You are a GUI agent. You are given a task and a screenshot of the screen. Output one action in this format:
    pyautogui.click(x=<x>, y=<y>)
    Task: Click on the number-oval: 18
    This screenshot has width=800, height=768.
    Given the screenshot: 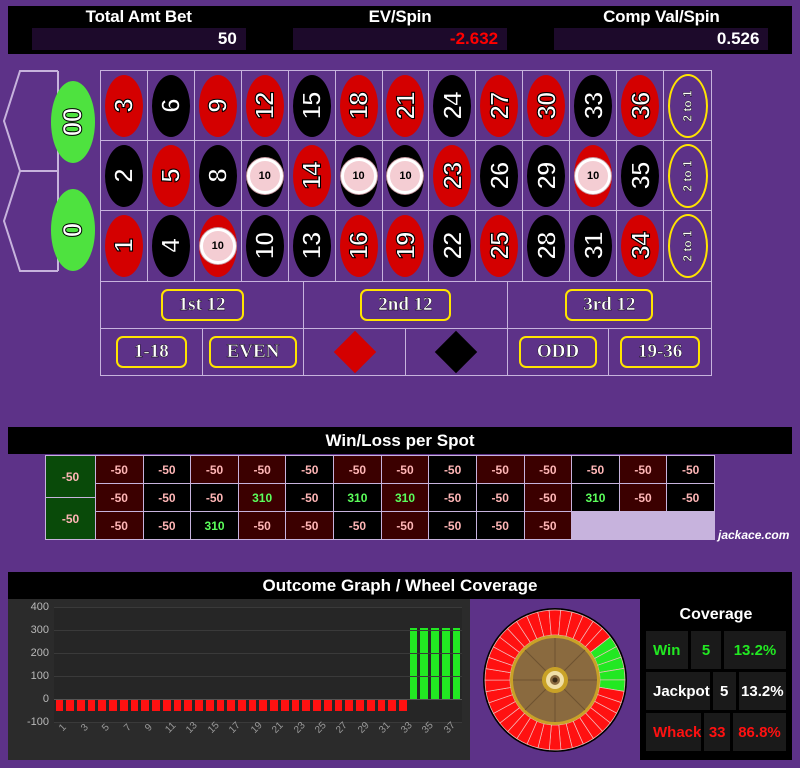 What is the action you would take?
    pyautogui.click(x=358, y=105)
    